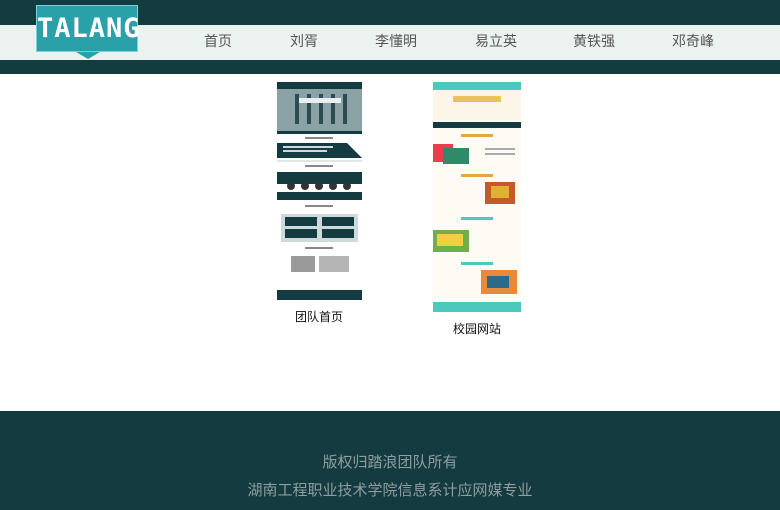 This screenshot has height=510, width=780. I want to click on team-homepage-preview-image, so click(319, 191).